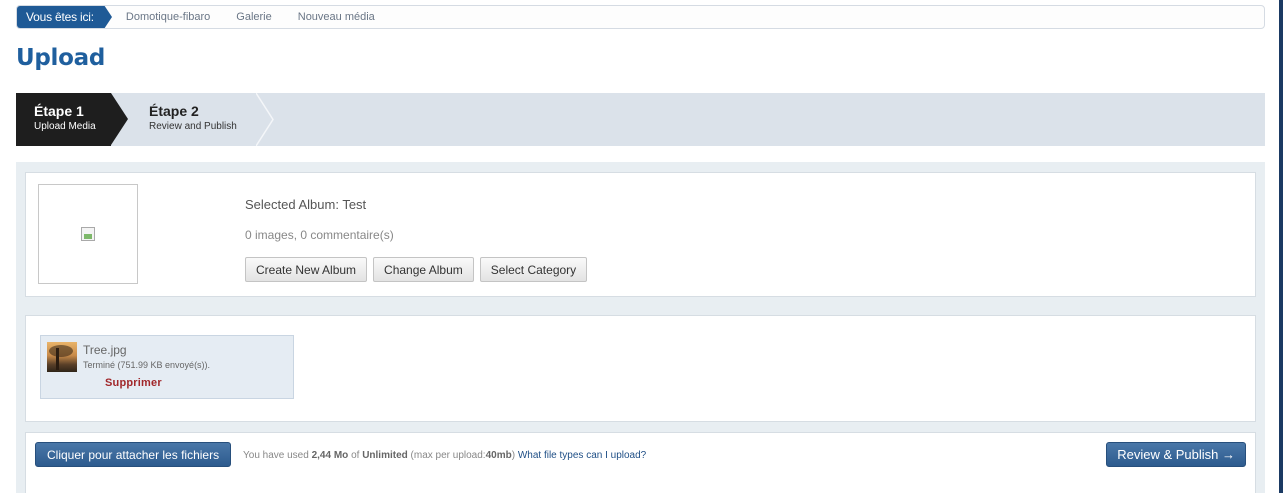 Image resolution: width=1283 pixels, height=493 pixels. What do you see at coordinates (65, 126) in the screenshot?
I see `step-1-subtitle: Upload Media` at bounding box center [65, 126].